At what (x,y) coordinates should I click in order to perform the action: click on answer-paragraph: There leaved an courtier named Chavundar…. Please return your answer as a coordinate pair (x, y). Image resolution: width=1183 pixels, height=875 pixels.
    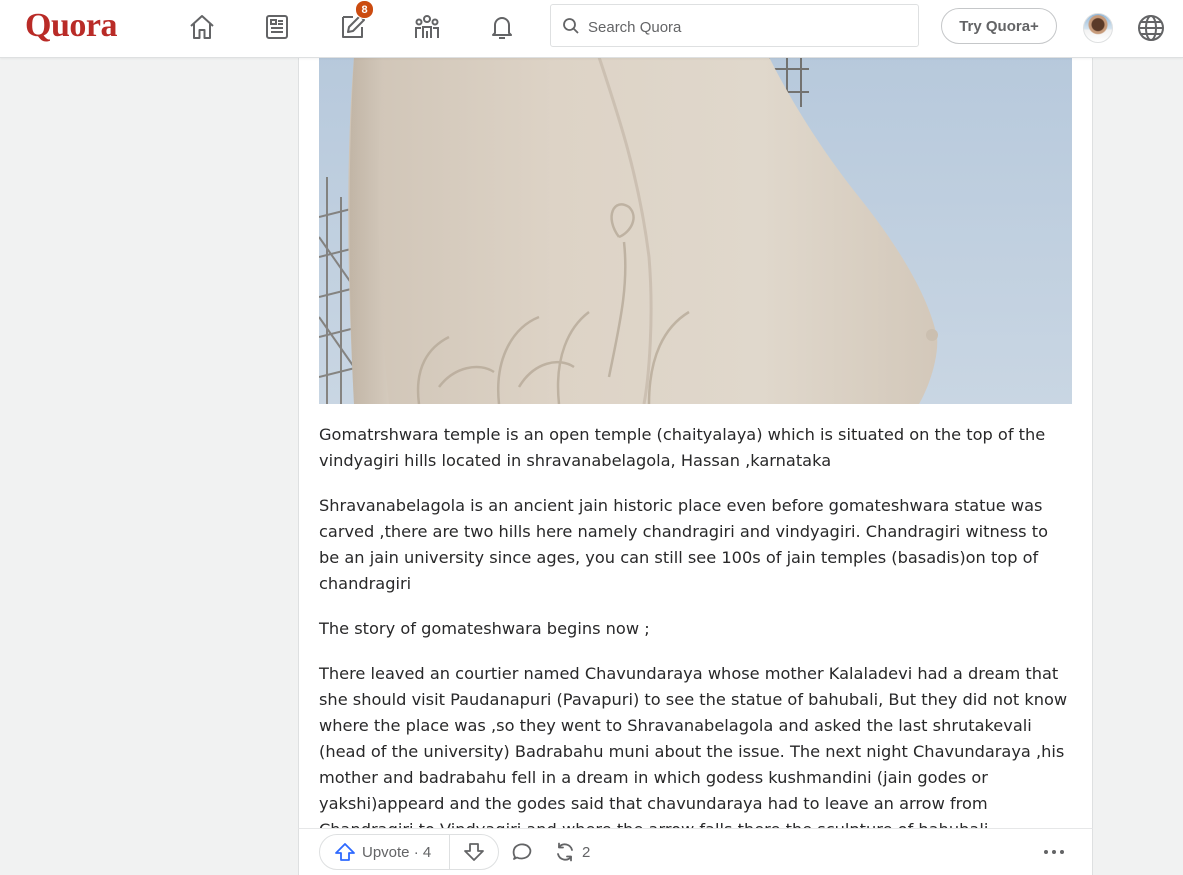
    Looking at the image, I should click on (693, 751).